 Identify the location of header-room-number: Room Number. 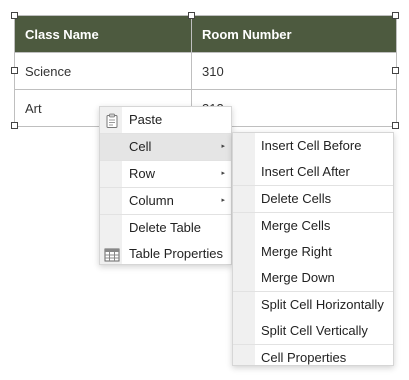
(294, 34).